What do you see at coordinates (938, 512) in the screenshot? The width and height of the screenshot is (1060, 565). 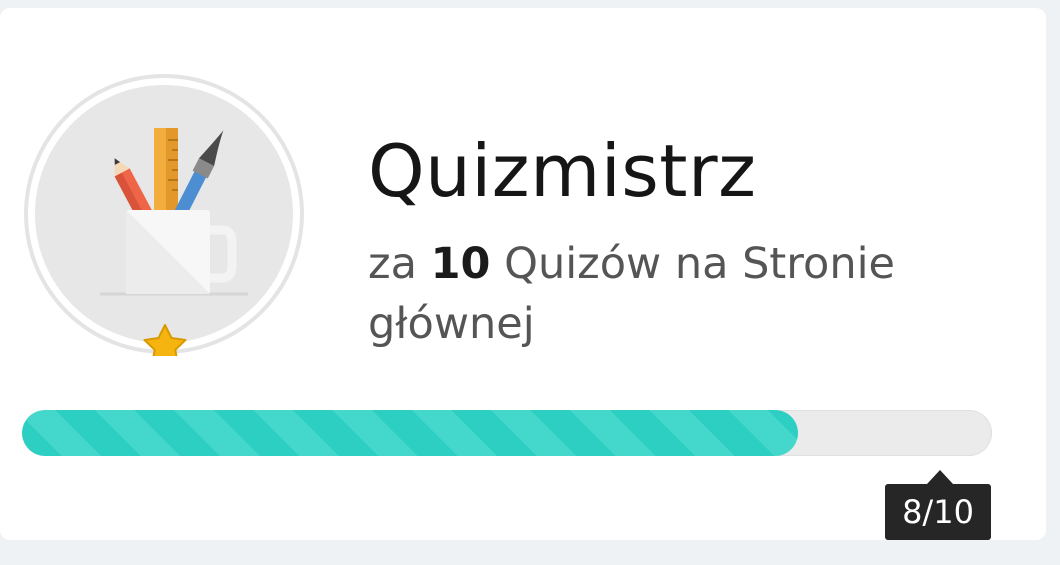 I see `progress-tooltip: 8/10` at bounding box center [938, 512].